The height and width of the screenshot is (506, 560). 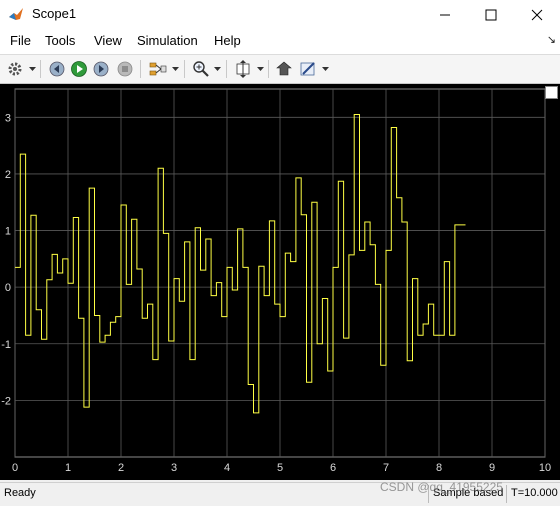 What do you see at coordinates (8, 175) in the screenshot?
I see `y-tick-label: 2` at bounding box center [8, 175].